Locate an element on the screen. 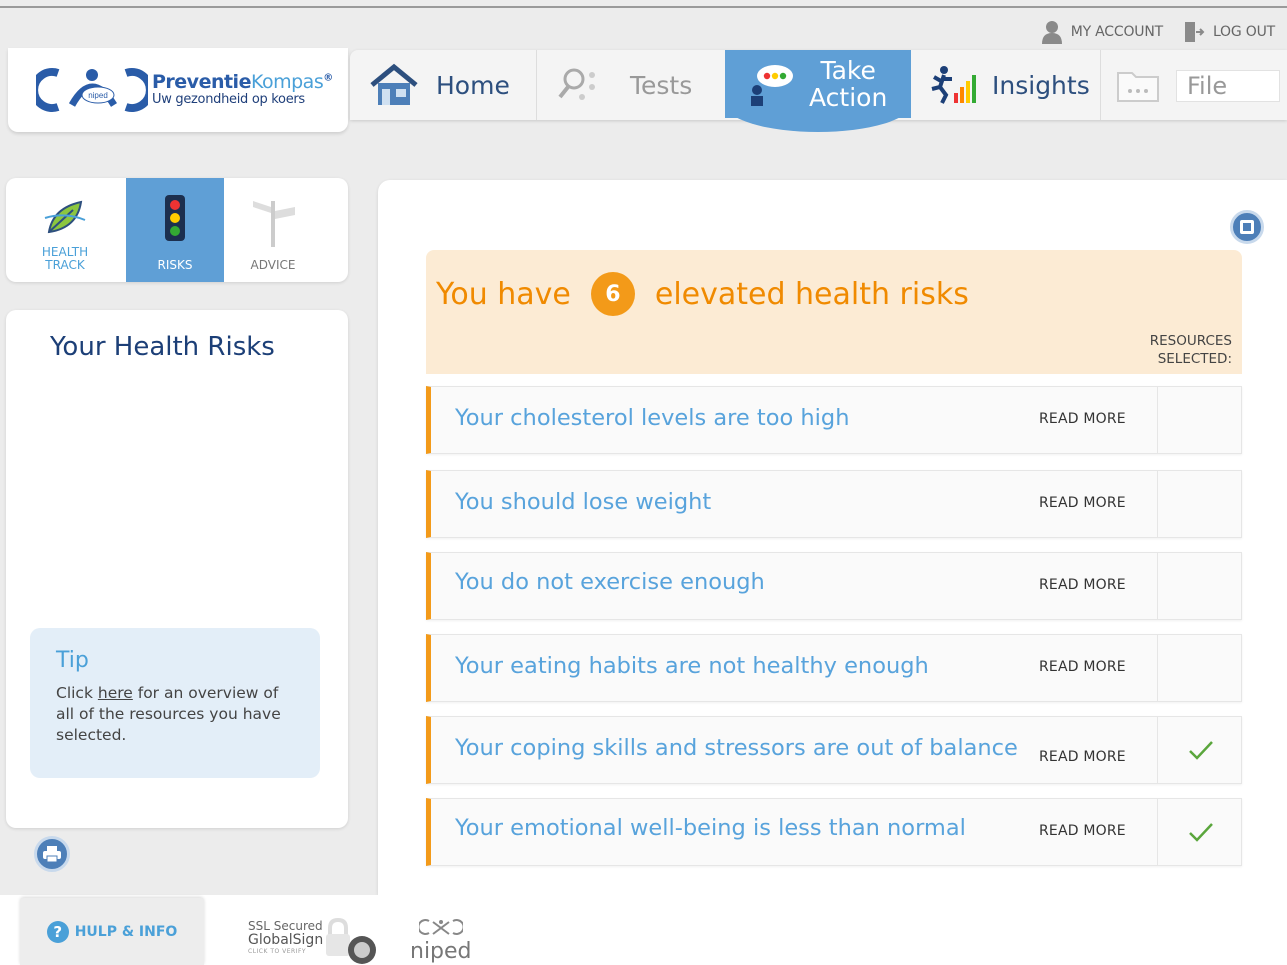 The width and height of the screenshot is (1287, 965). active-tab-indicator is located at coordinates (818, 125).